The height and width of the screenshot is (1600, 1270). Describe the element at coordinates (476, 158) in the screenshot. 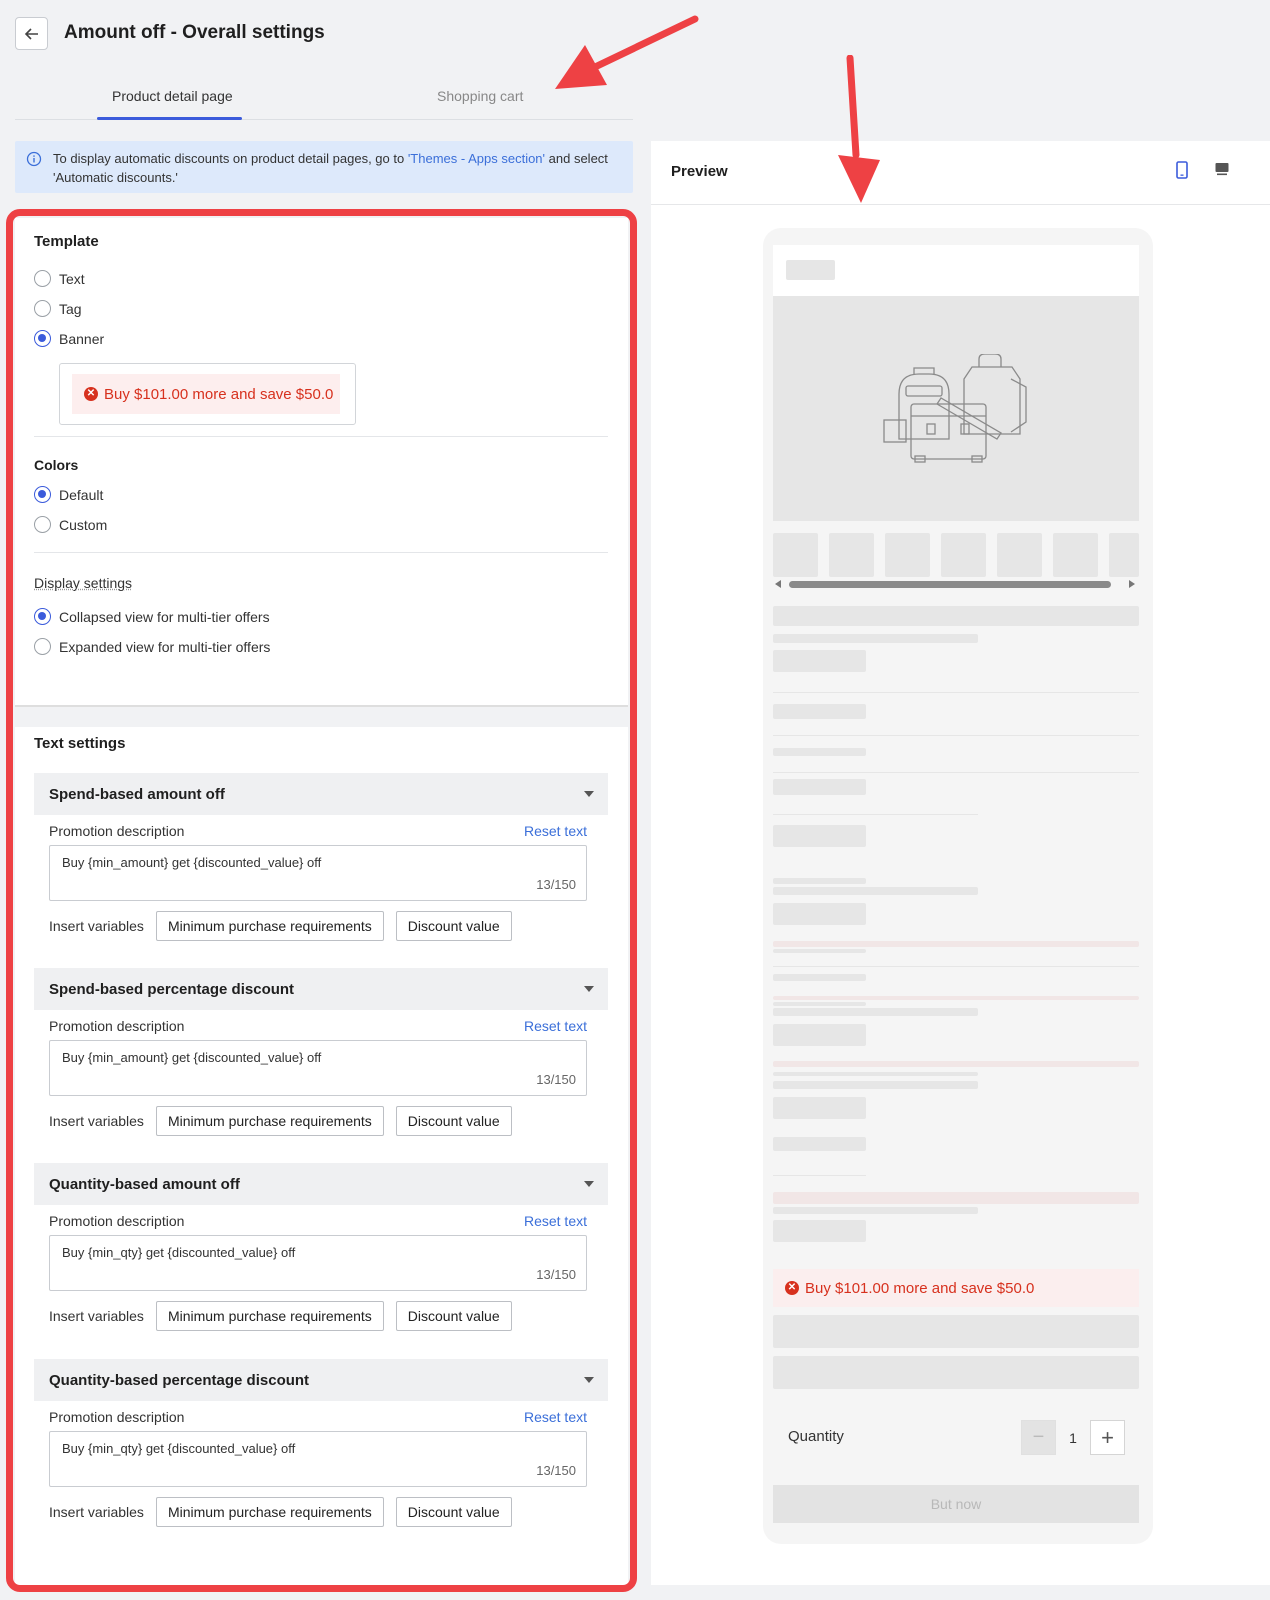

I see `themes-apps-link: 'Themes - Apps section'` at that location.